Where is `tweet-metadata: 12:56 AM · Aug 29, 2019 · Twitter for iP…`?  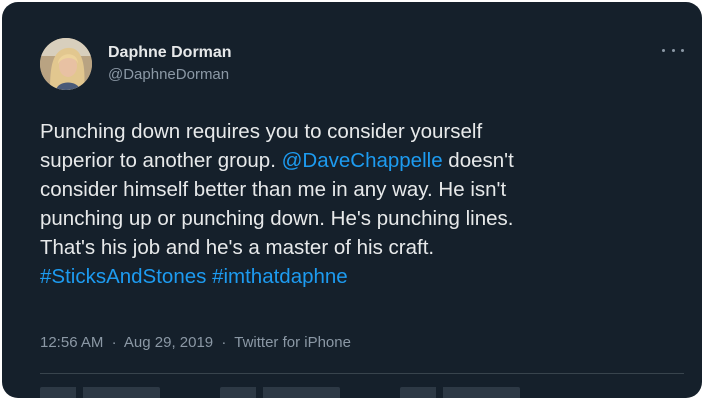 tweet-metadata: 12:56 AM · Aug 29, 2019 · Twitter for iP… is located at coordinates (195, 343).